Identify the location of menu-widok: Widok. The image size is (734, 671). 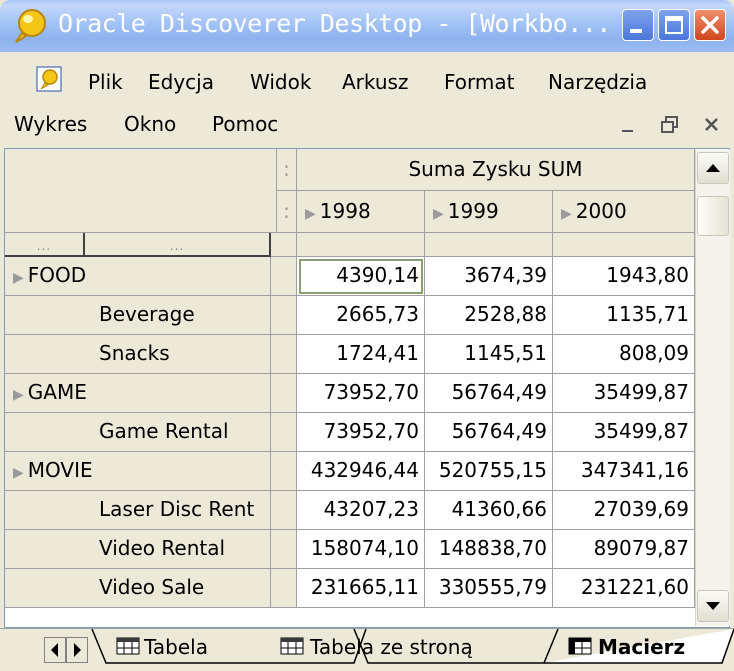
(280, 82).